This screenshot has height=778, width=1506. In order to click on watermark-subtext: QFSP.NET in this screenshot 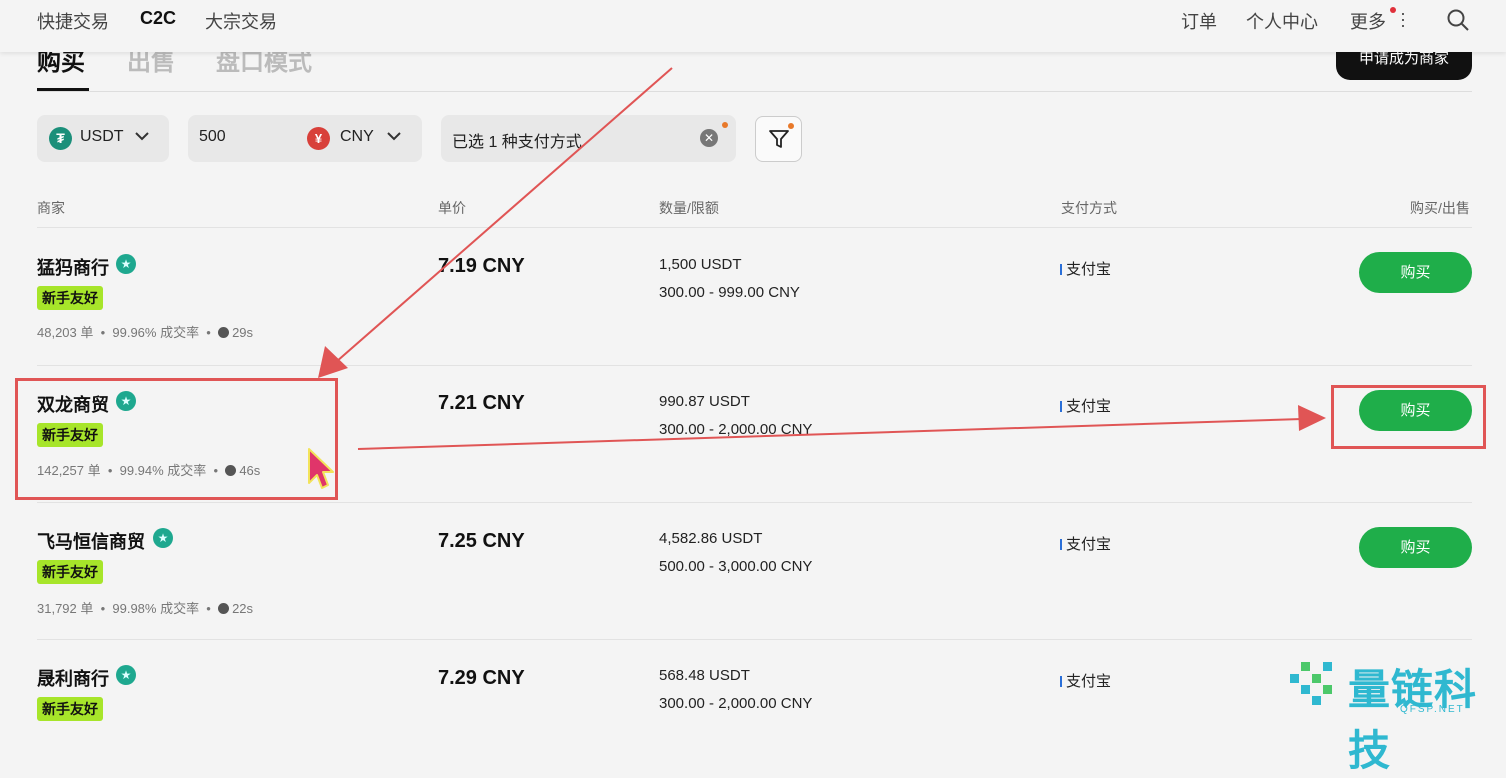, I will do `click(1432, 709)`.